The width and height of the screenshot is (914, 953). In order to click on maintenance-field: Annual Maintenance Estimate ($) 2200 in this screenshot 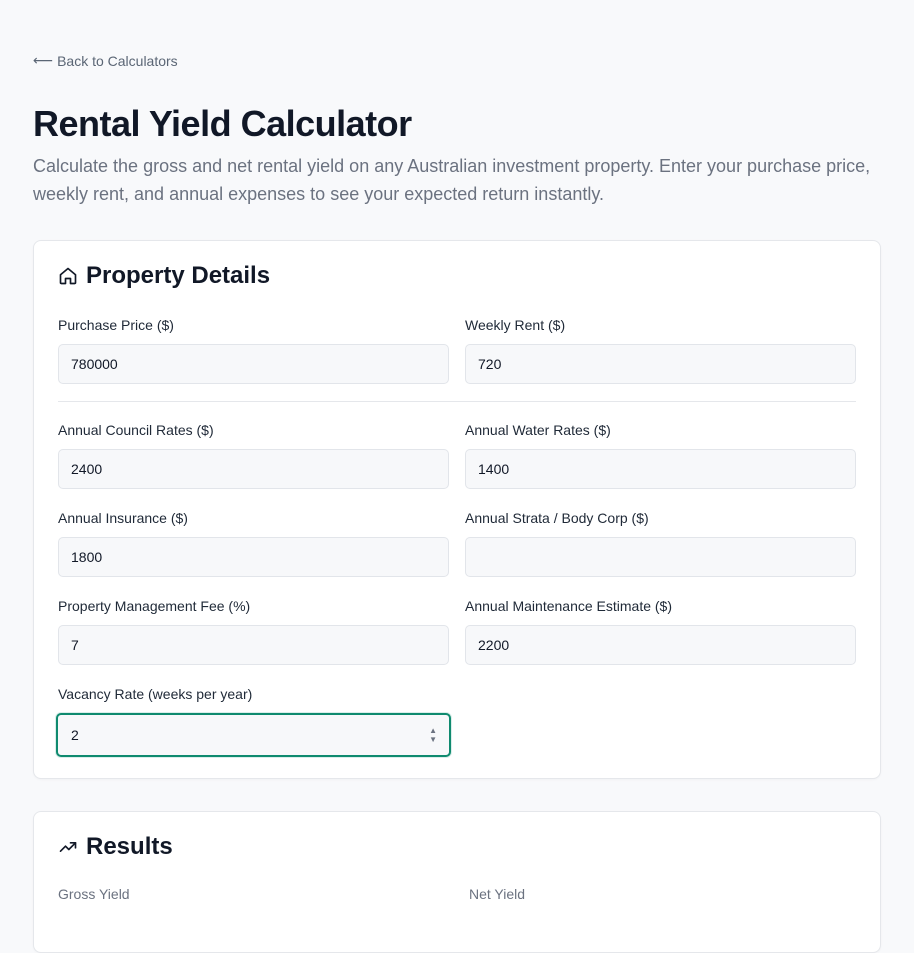, I will do `click(660, 631)`.